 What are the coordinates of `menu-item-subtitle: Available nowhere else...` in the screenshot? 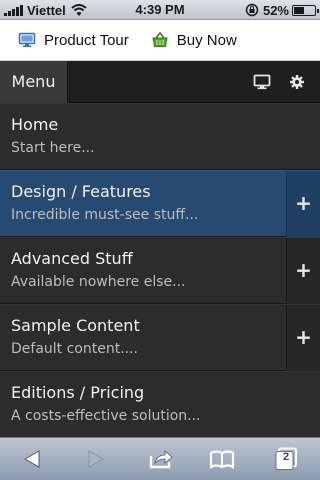 It's located at (98, 282).